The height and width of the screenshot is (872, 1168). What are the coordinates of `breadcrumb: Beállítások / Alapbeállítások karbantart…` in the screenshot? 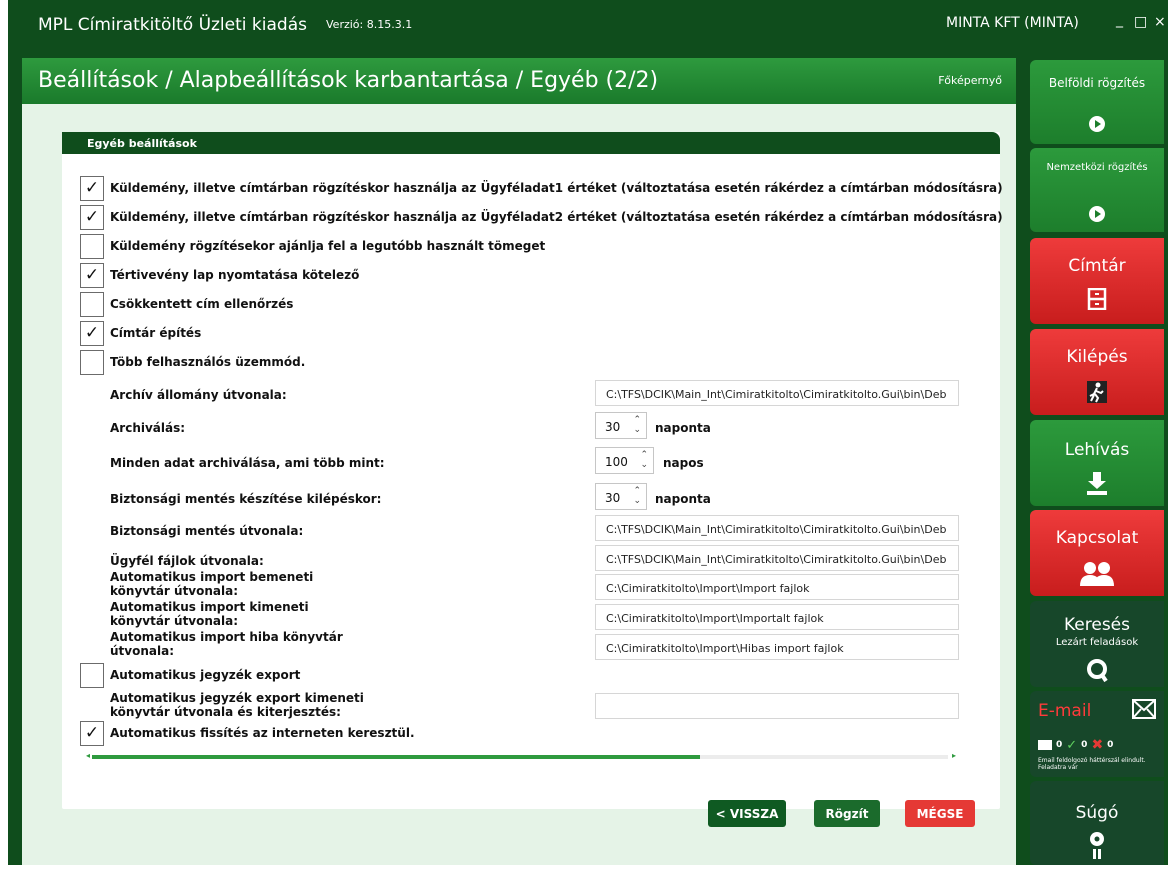 It's located at (348, 80).